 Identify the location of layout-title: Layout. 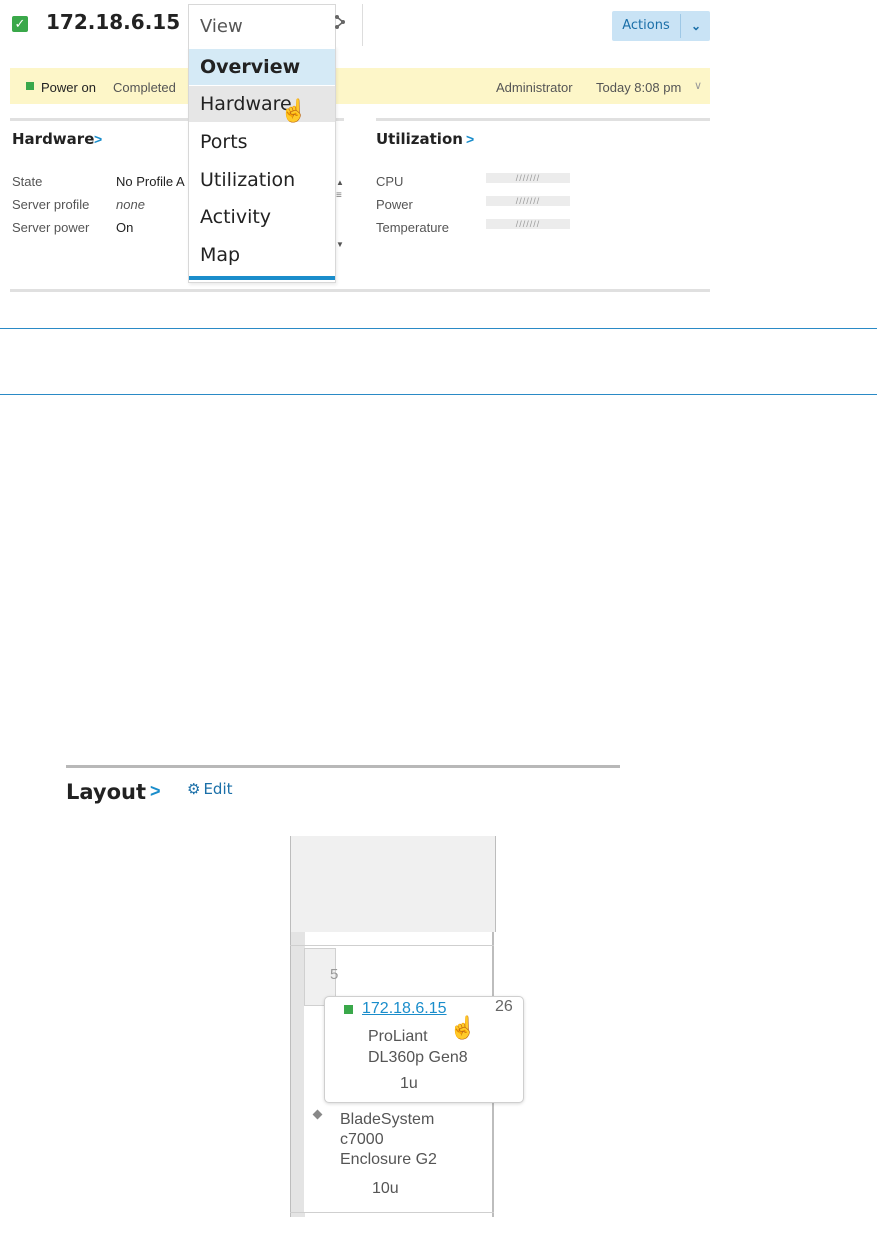
(106, 792).